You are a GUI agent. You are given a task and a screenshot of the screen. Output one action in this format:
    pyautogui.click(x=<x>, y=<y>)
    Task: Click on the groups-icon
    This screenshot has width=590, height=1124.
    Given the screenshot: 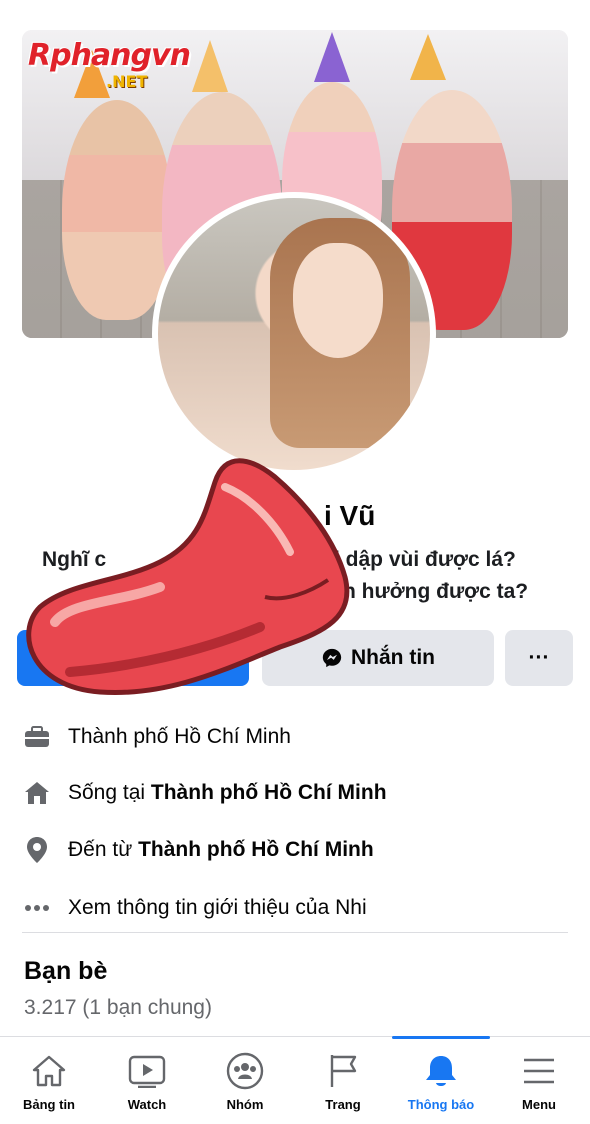 What is the action you would take?
    pyautogui.click(x=245, y=1071)
    